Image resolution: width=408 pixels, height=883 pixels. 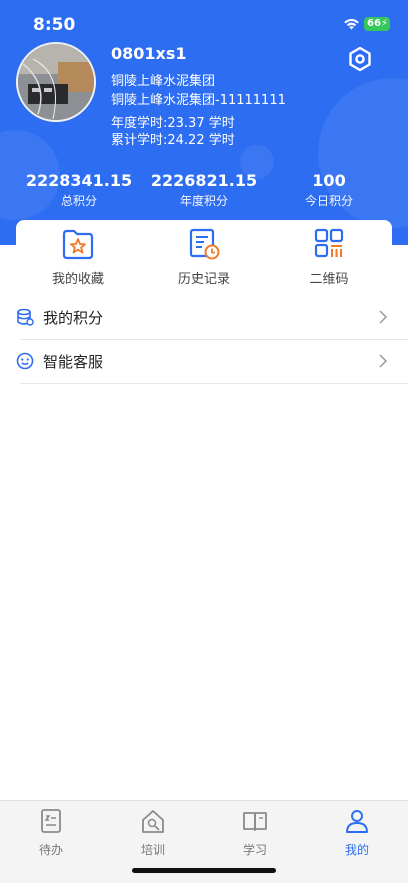 I want to click on tab-label: 待办, so click(x=50, y=850).